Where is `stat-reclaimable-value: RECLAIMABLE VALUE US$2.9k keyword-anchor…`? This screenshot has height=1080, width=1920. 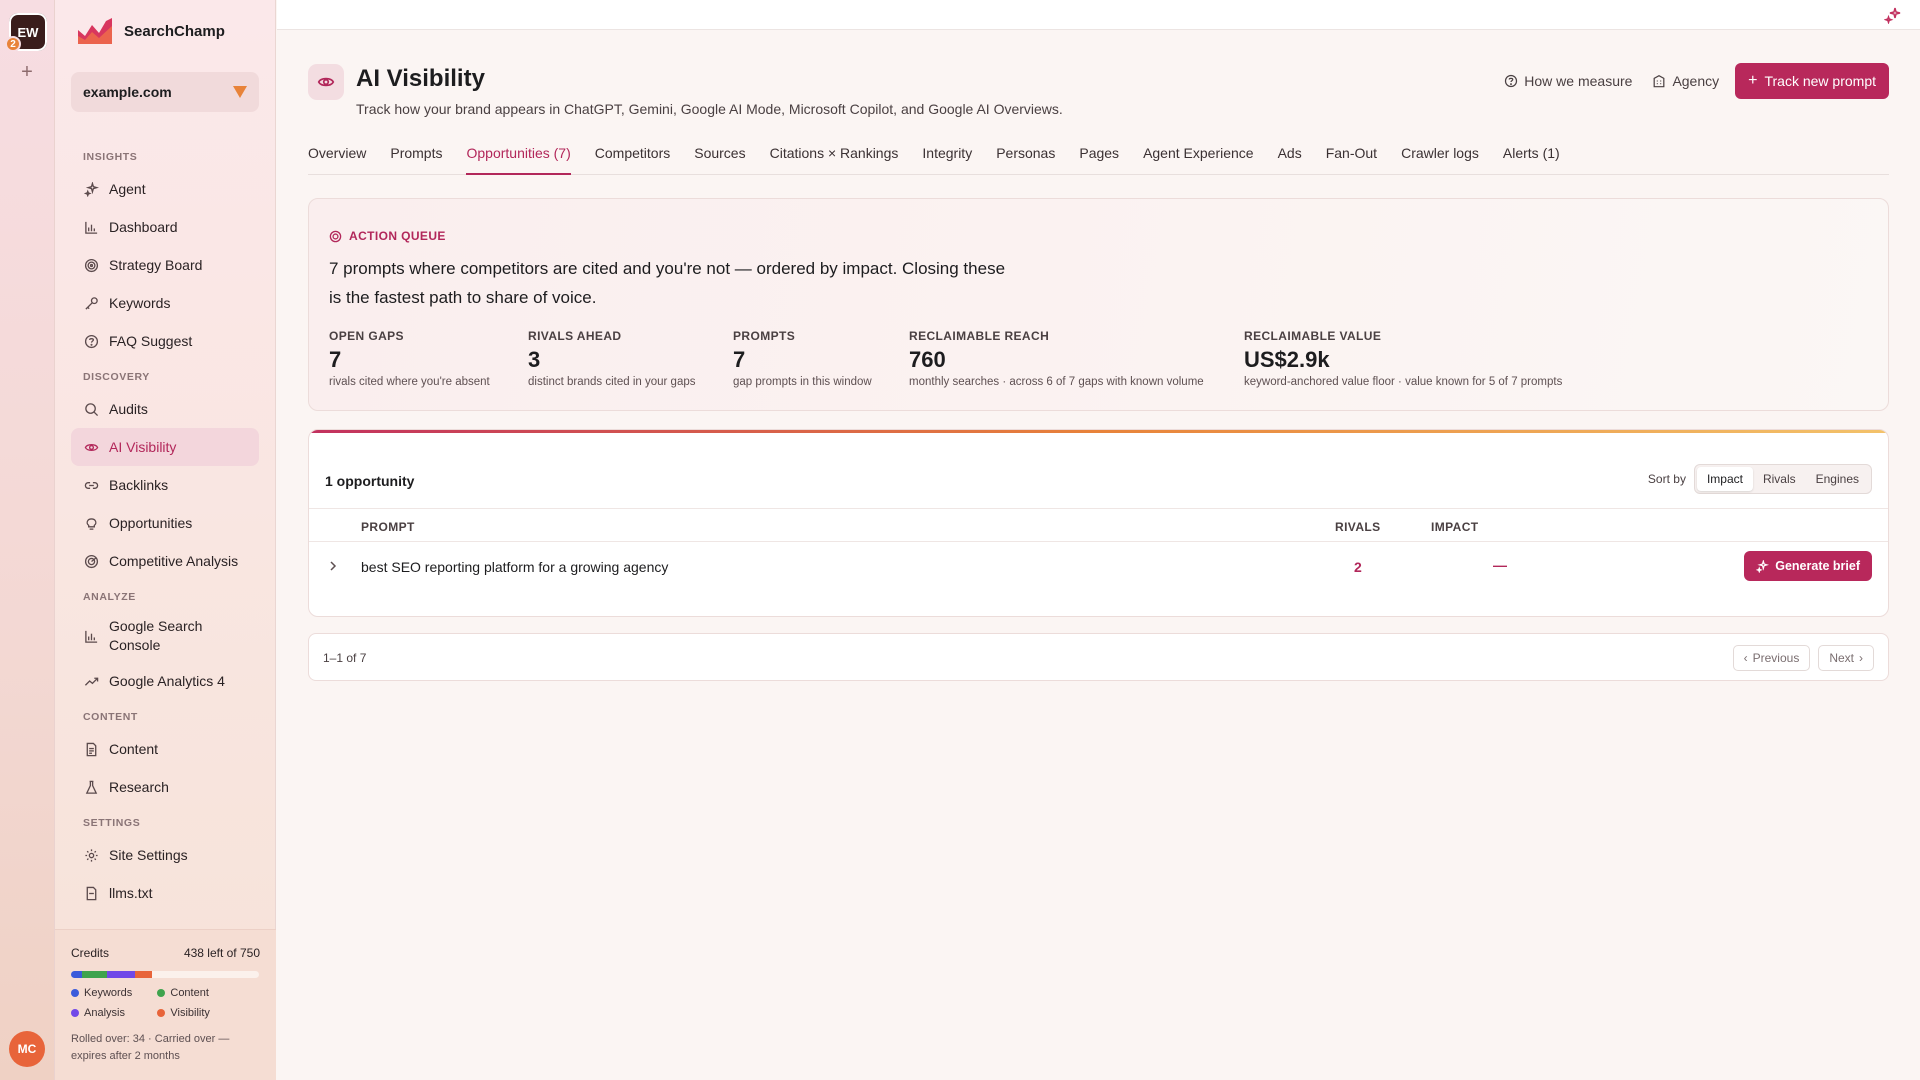 stat-reclaimable-value: RECLAIMABLE VALUE US$2.9k keyword-anchor… is located at coordinates (1424, 358).